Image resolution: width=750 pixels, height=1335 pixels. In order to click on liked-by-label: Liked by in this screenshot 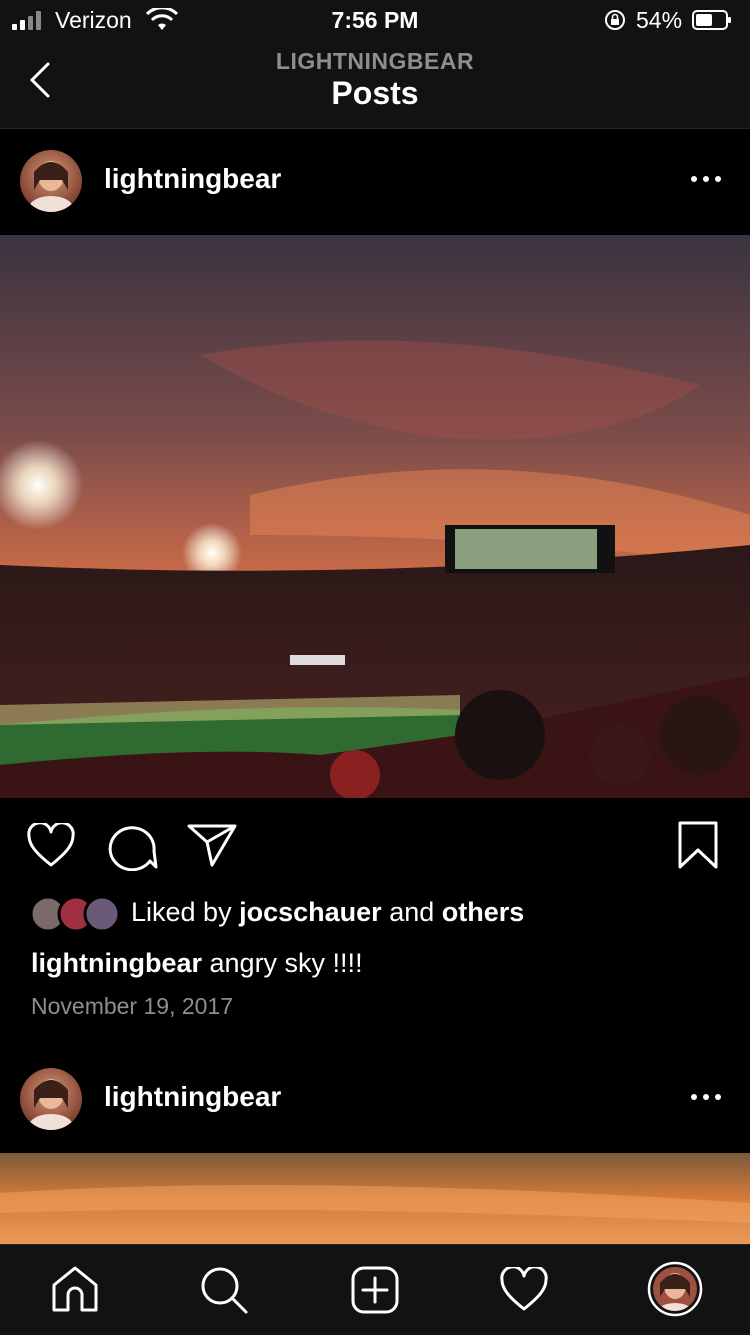, I will do `click(181, 912)`.